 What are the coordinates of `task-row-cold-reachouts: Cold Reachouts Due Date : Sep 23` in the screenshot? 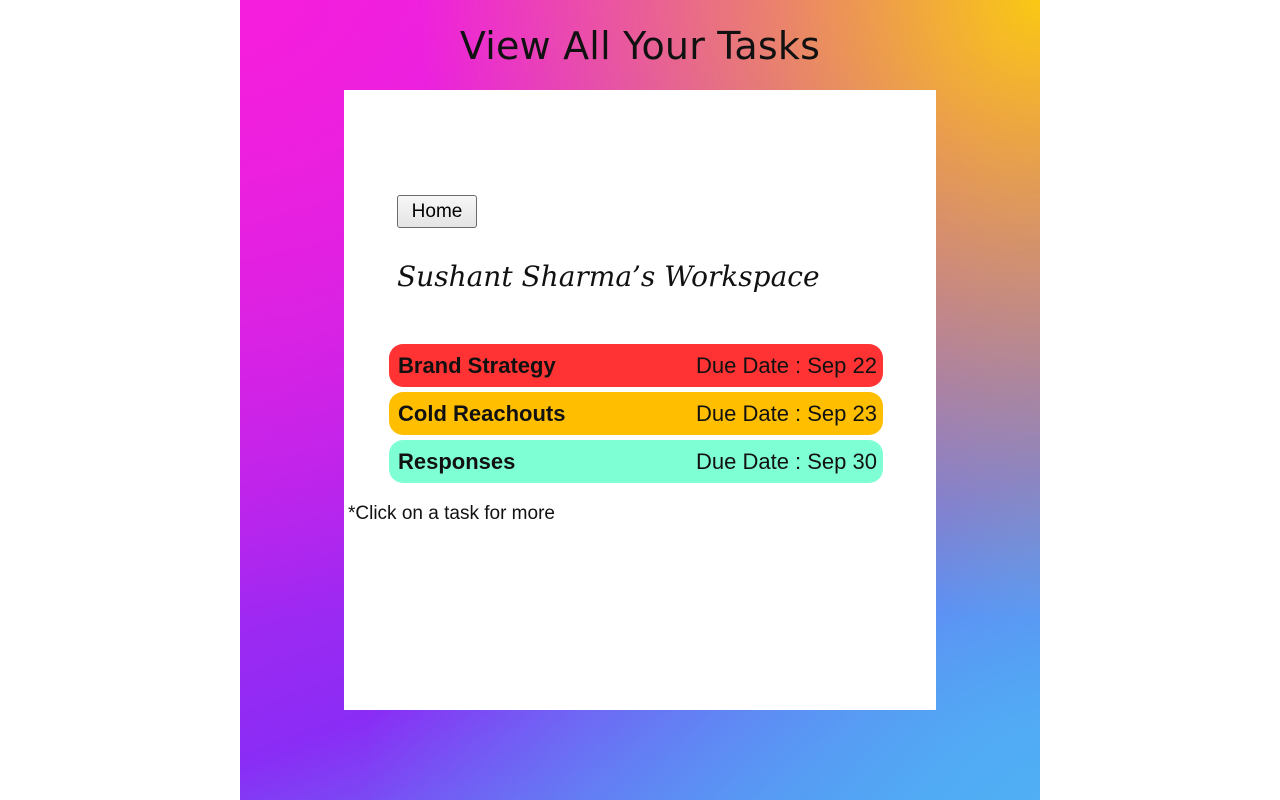 It's located at (636, 413).